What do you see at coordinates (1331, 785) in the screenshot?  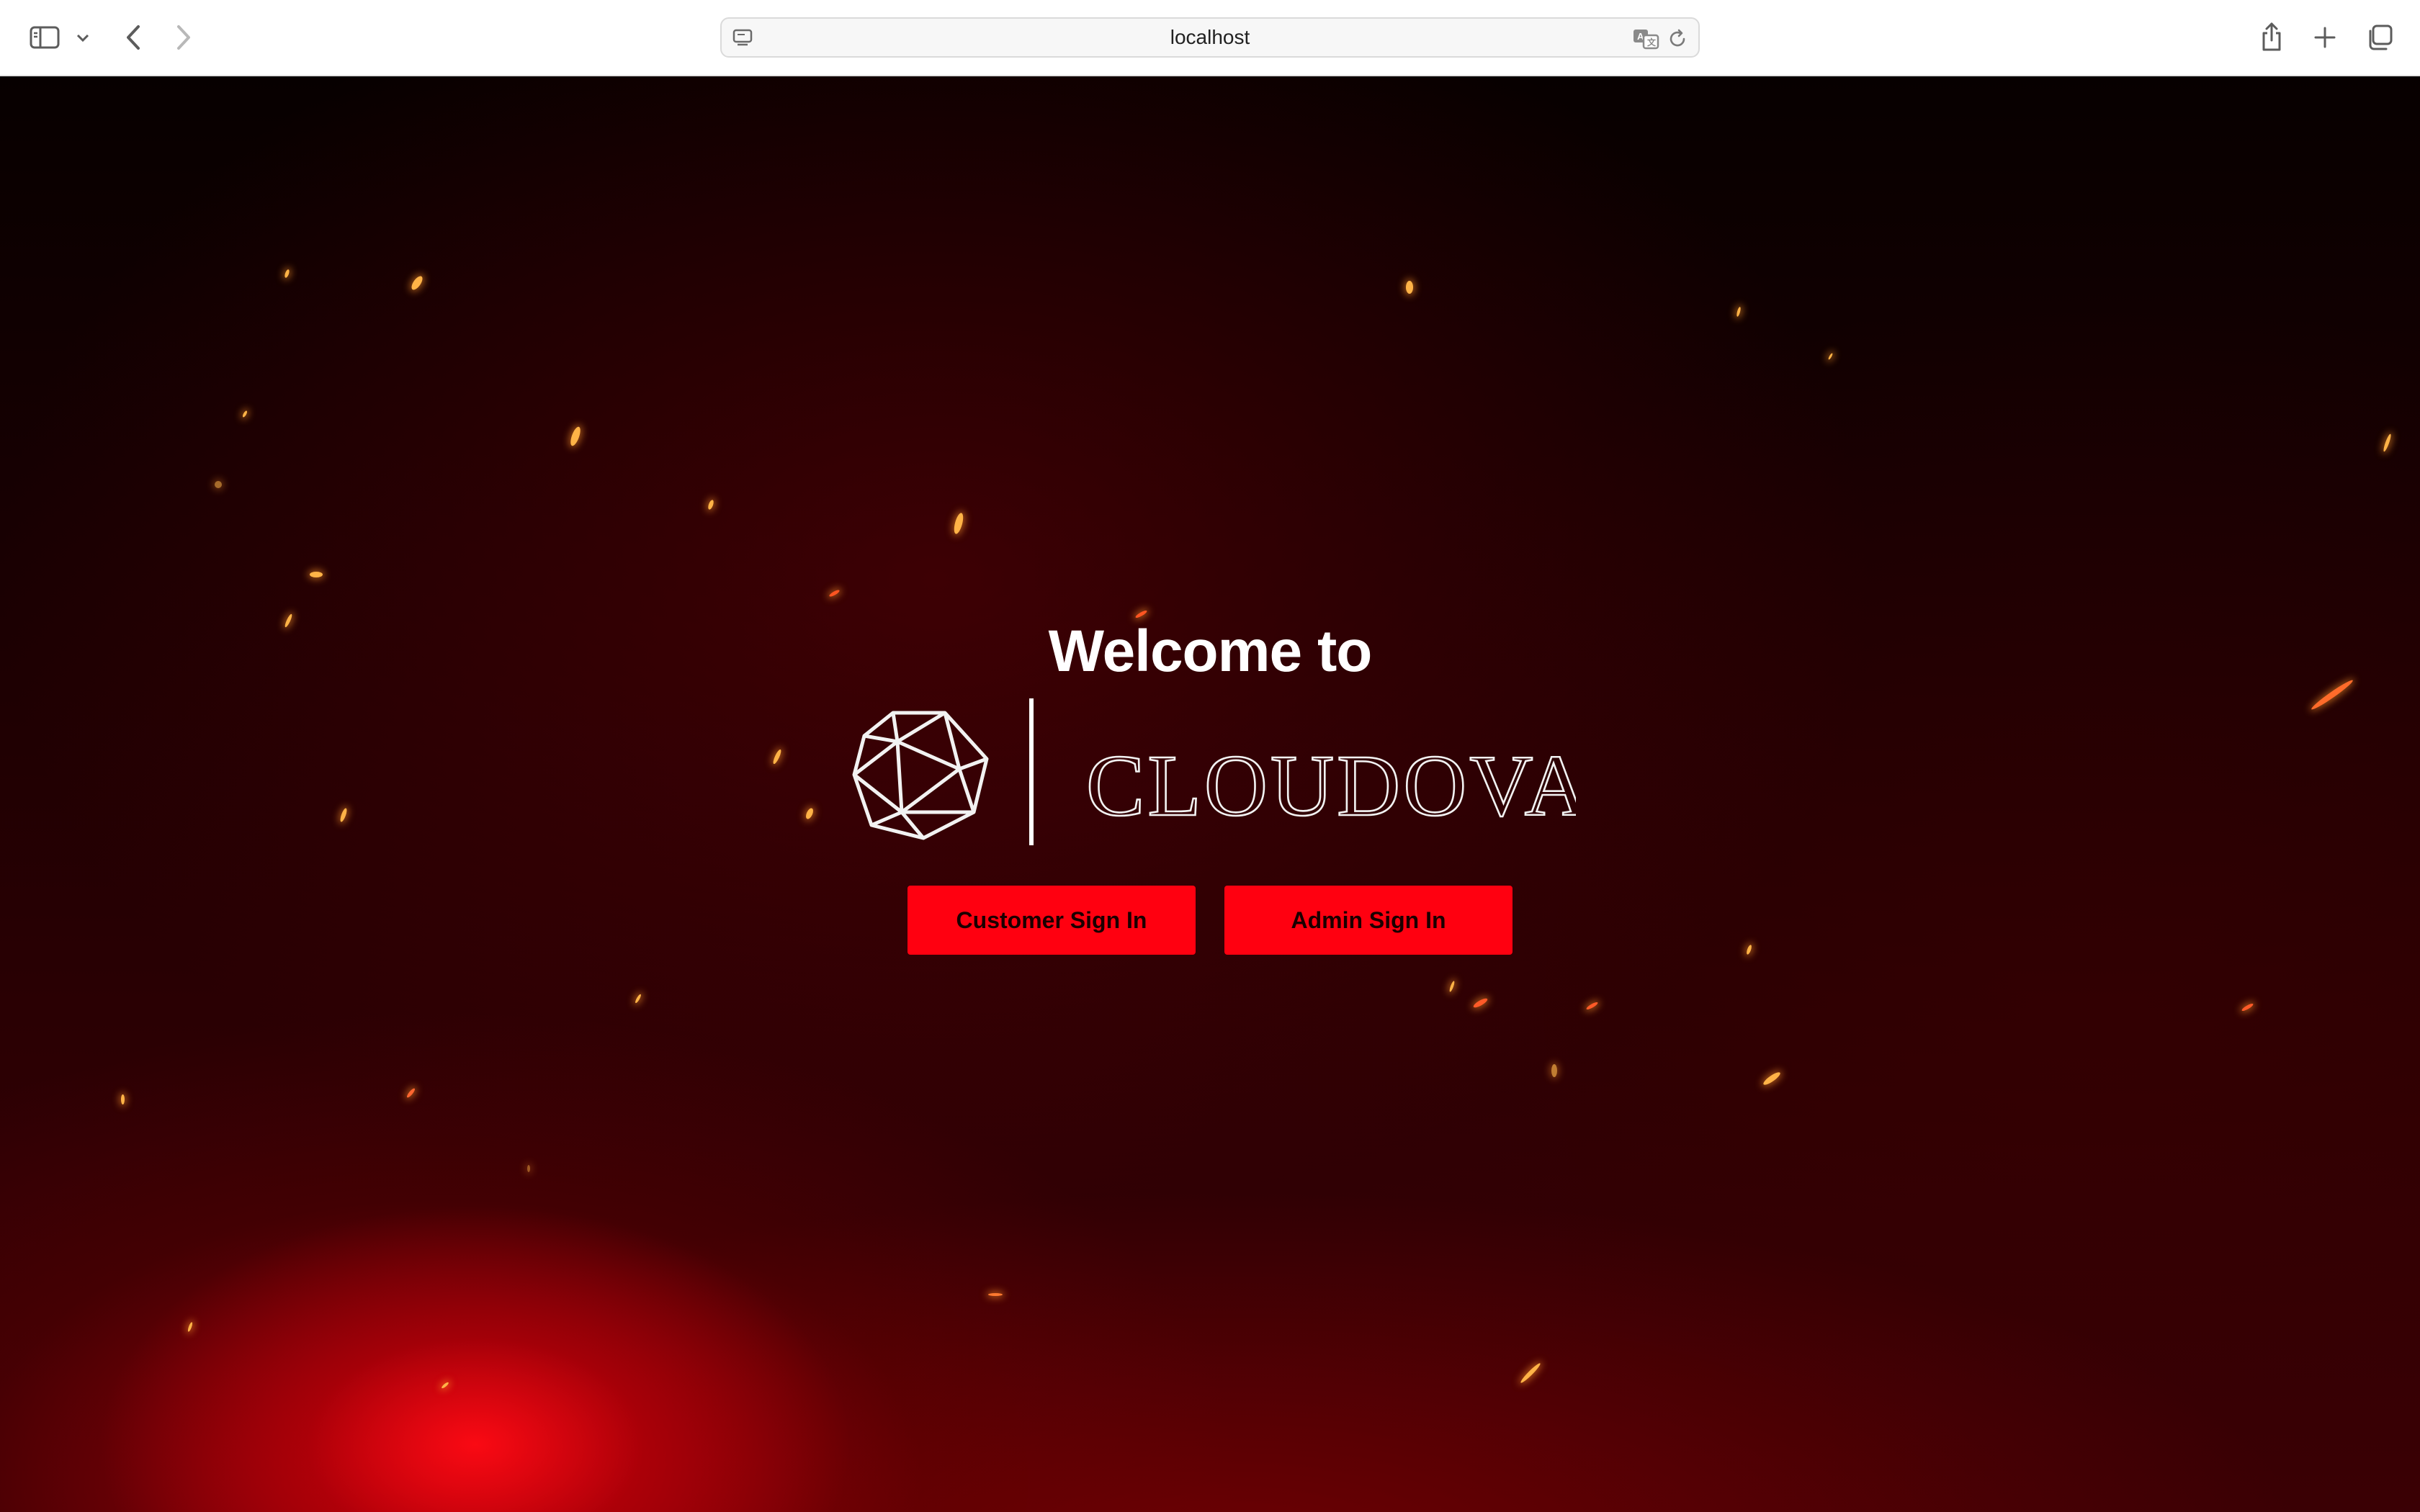 I see `brand-name: CLOUDOVA` at bounding box center [1331, 785].